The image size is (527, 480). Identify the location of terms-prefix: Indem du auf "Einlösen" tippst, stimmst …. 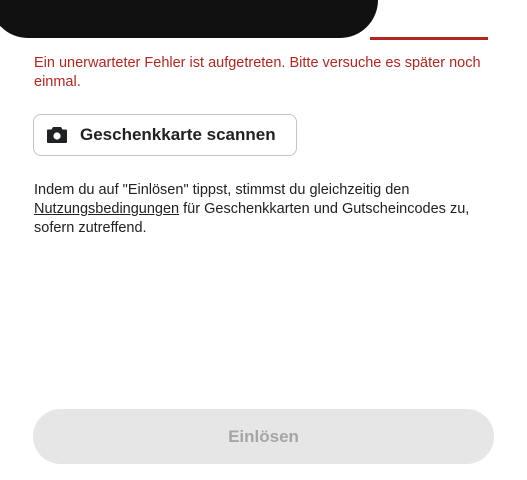
(222, 190).